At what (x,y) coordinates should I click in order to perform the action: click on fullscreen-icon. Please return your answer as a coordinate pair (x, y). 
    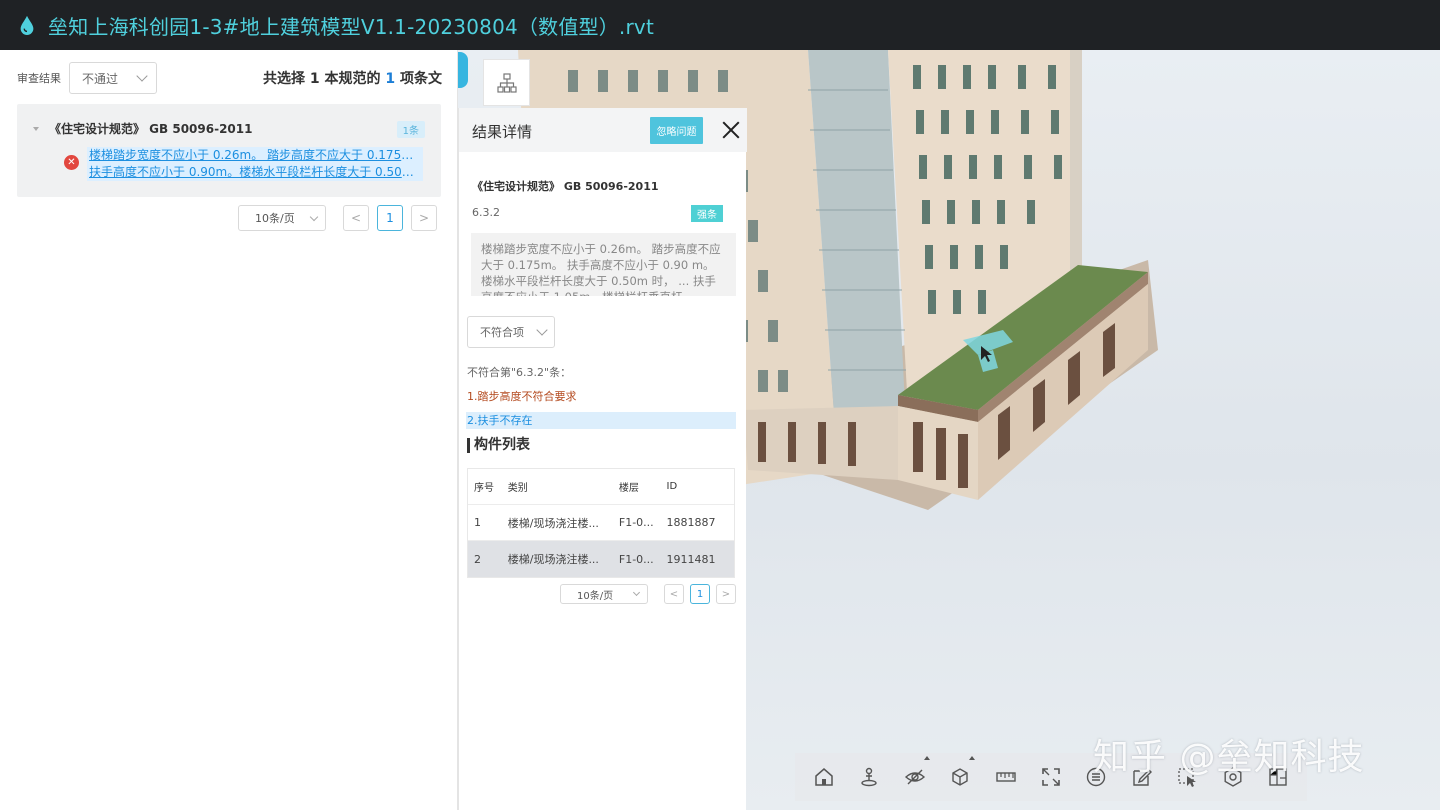
    Looking at the image, I should click on (1051, 777).